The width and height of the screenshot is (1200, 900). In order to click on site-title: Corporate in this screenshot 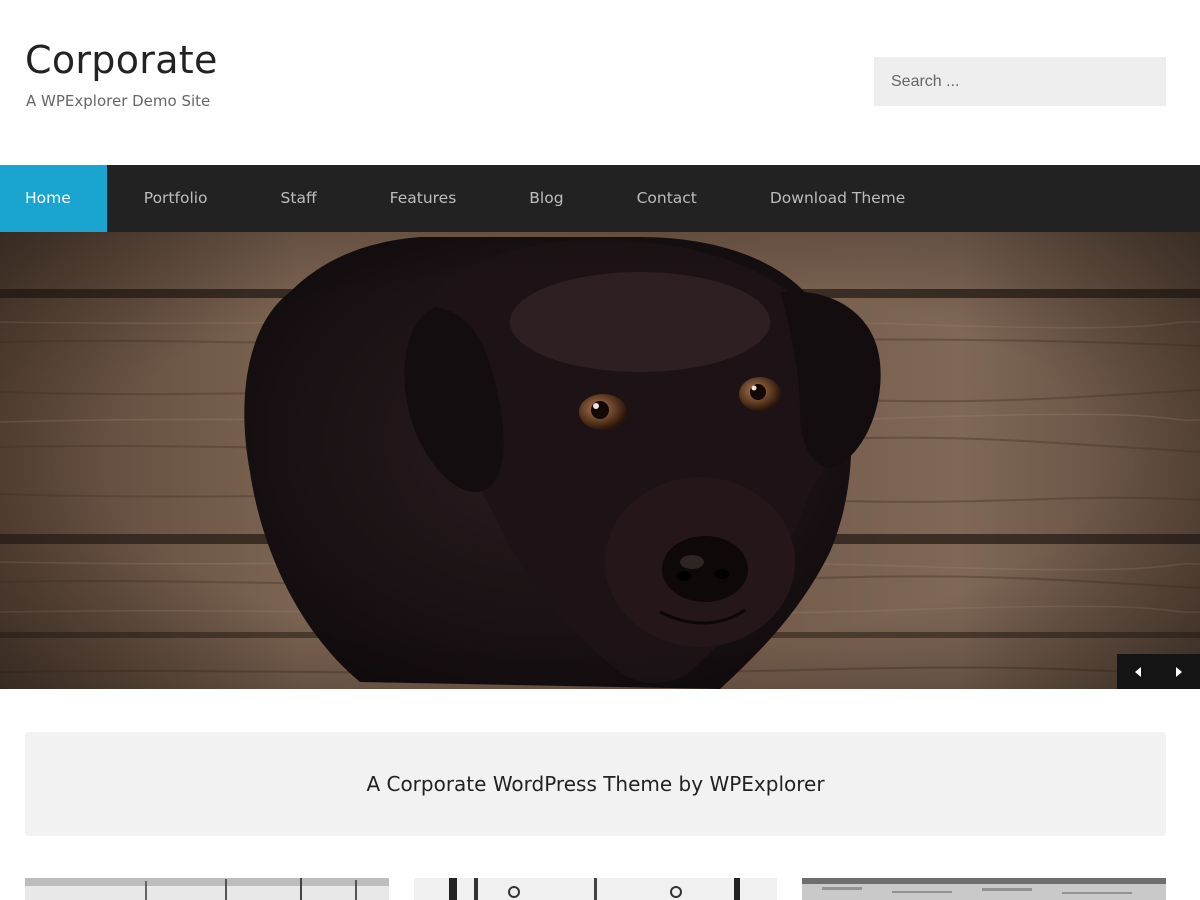, I will do `click(121, 60)`.